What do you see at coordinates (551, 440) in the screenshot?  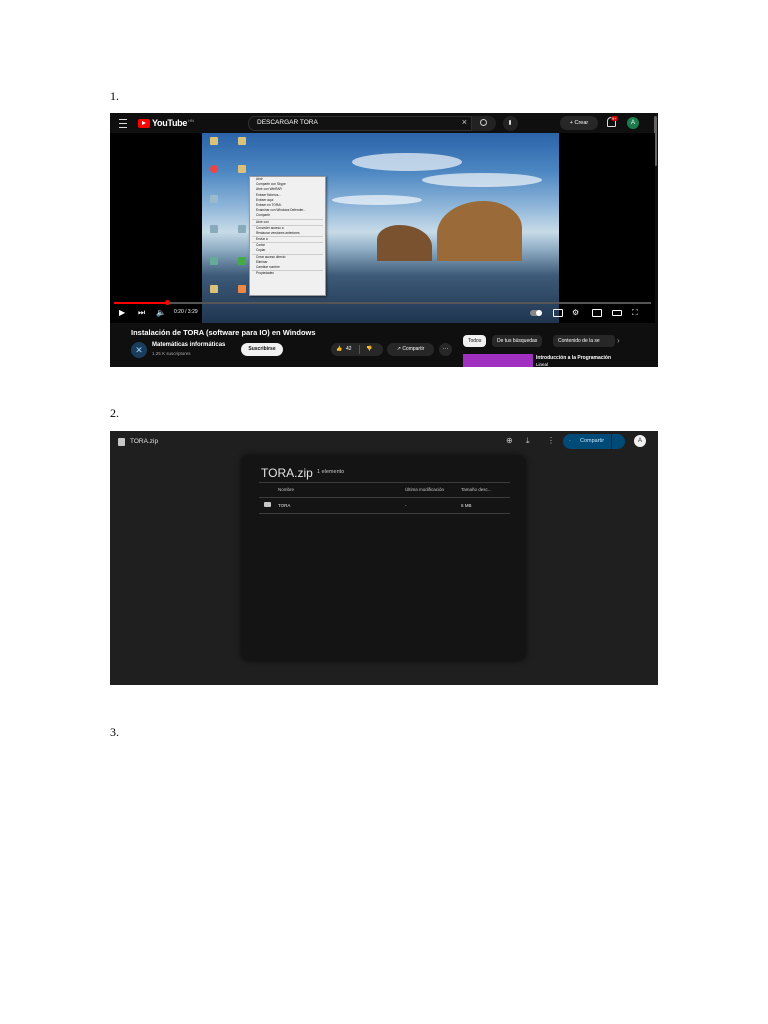 I see `more-vert-icon: ⋮` at bounding box center [551, 440].